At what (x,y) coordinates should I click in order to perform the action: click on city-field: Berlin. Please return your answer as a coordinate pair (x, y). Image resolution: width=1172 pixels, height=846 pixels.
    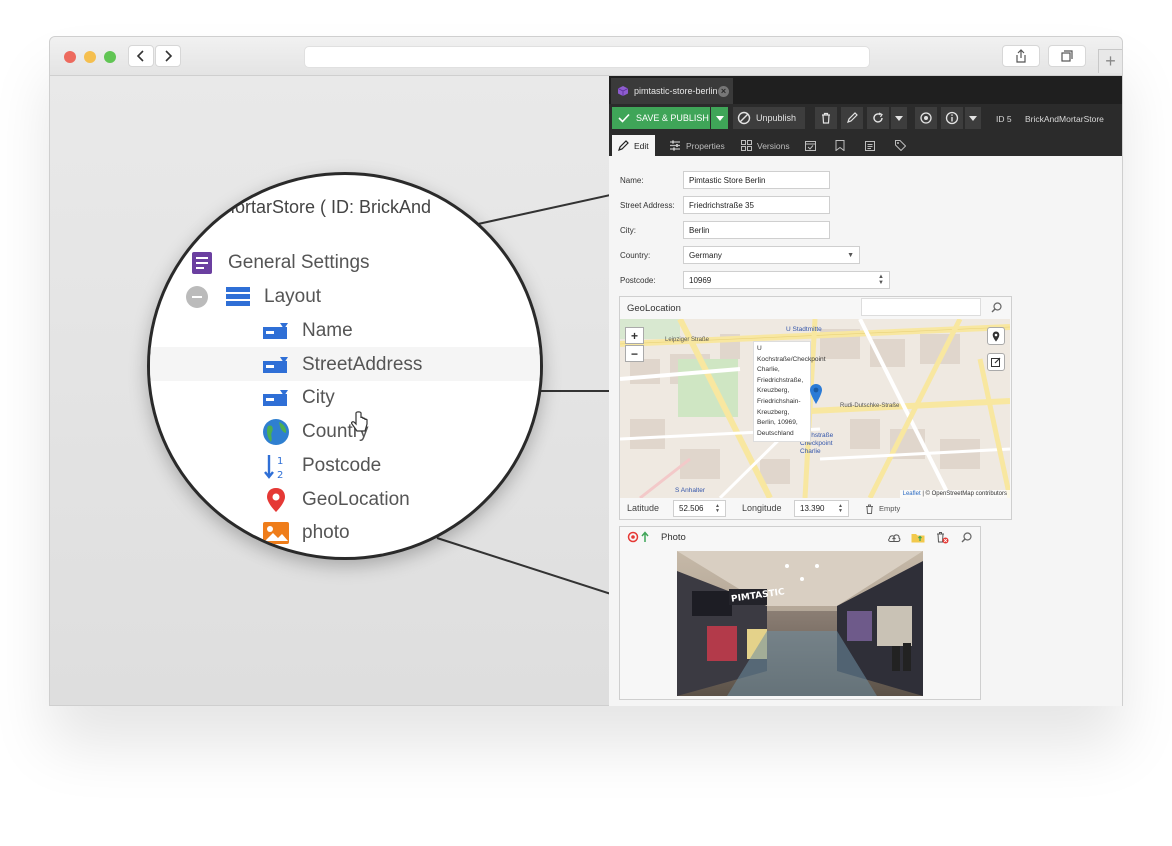
    Looking at the image, I should click on (756, 230).